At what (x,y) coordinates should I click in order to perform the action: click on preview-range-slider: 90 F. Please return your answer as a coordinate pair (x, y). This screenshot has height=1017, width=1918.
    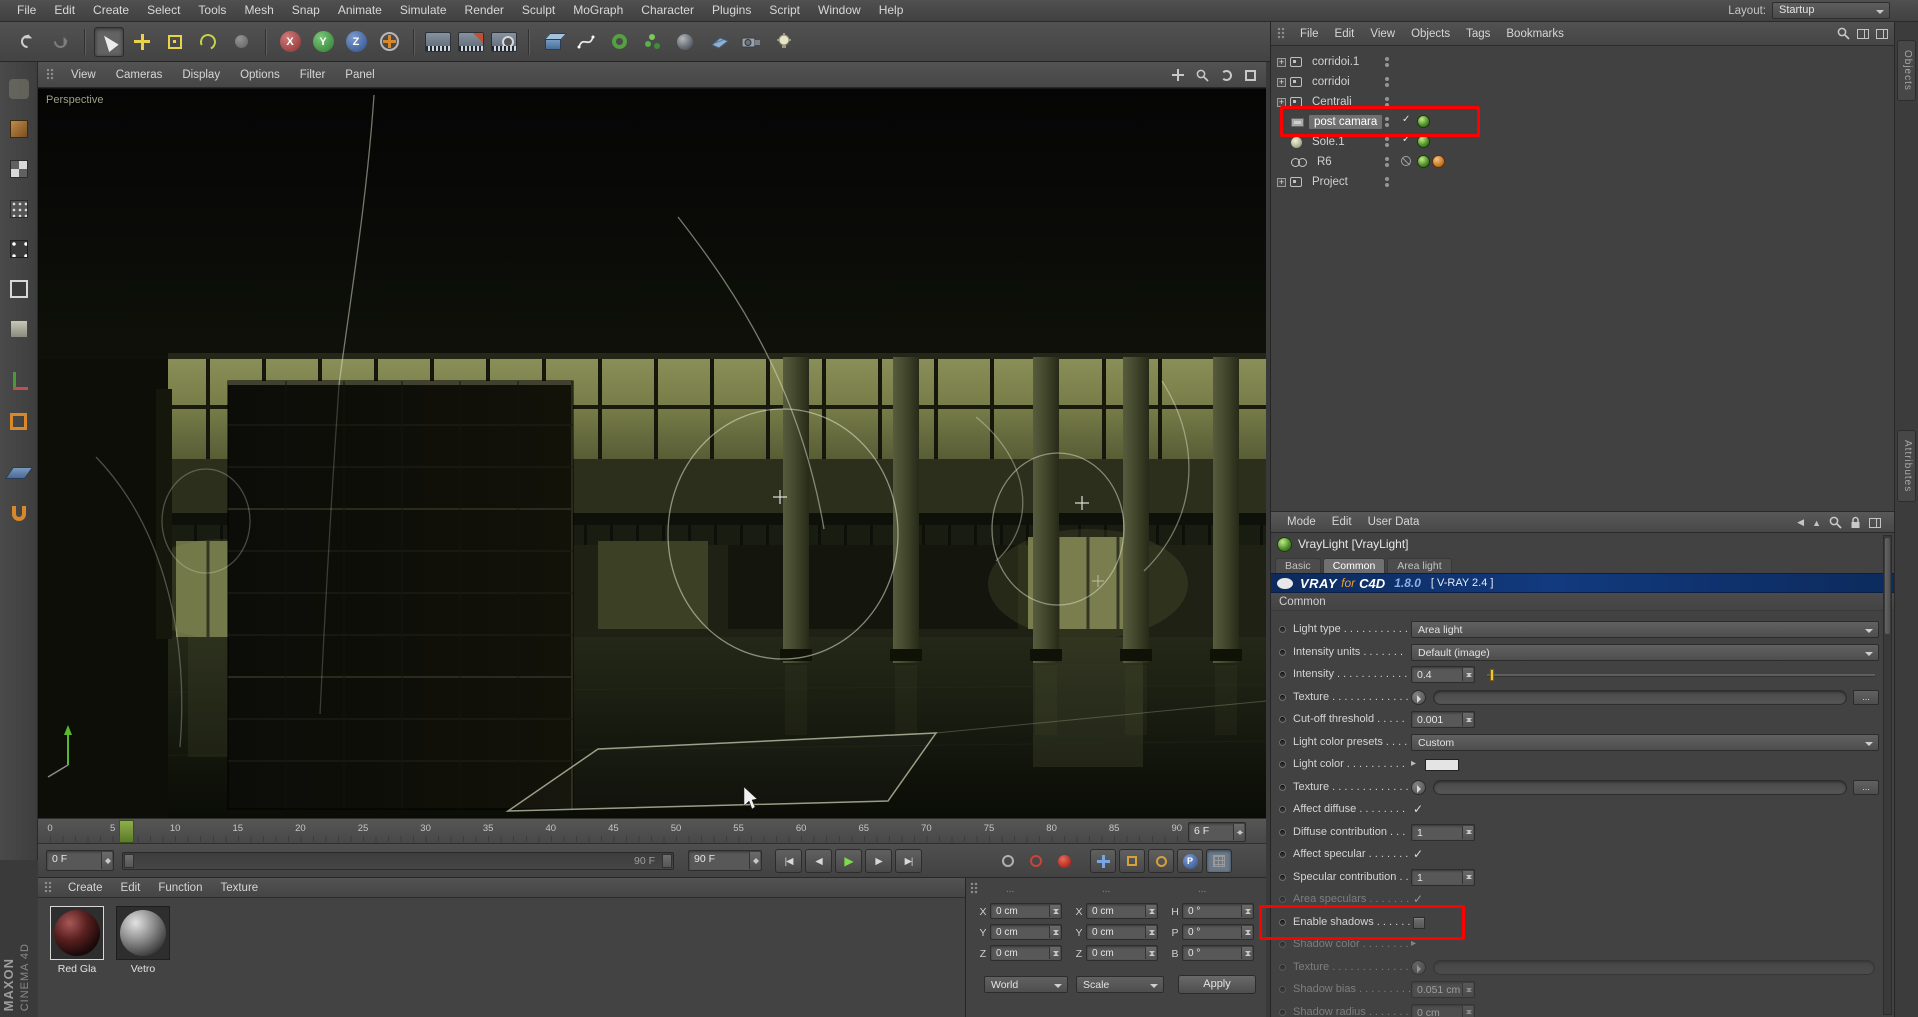
    Looking at the image, I should click on (398, 861).